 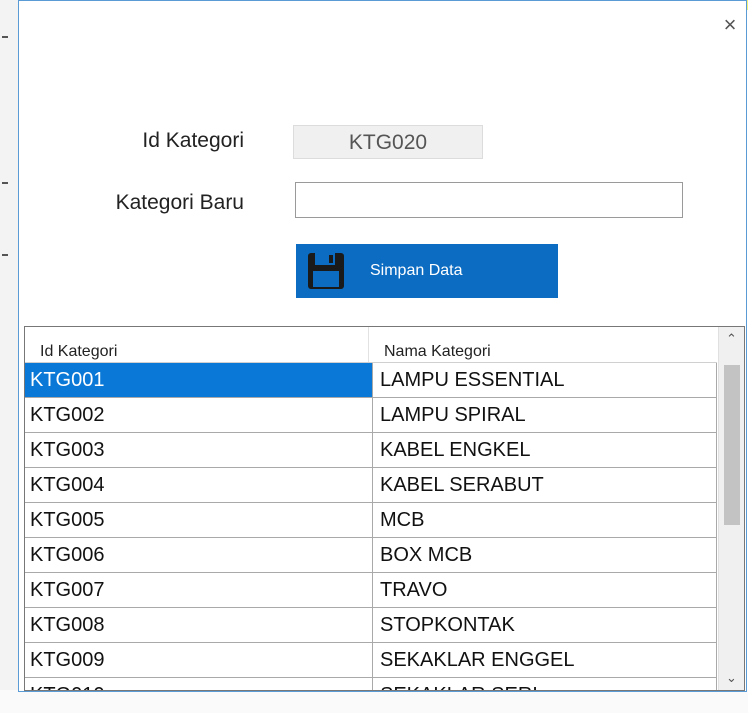 I want to click on cell-id-kategori: KTG004, so click(x=199, y=485).